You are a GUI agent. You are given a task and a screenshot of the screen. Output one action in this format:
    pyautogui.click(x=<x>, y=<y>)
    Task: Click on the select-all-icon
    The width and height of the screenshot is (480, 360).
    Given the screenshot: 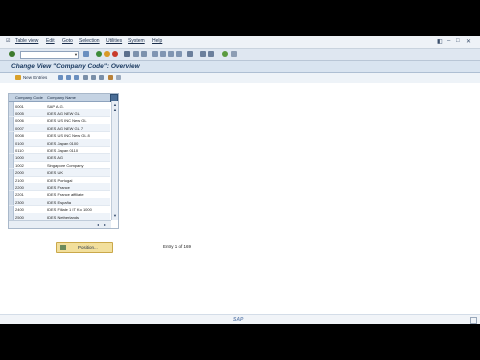 What is the action you would take?
    pyautogui.click(x=85, y=77)
    